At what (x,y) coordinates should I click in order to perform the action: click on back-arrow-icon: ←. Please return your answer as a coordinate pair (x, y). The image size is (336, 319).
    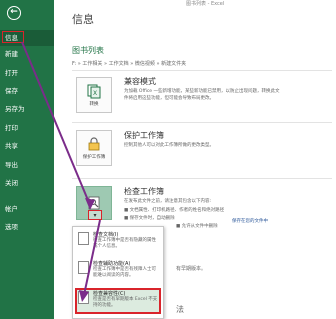
    Looking at the image, I should click on (14, 12).